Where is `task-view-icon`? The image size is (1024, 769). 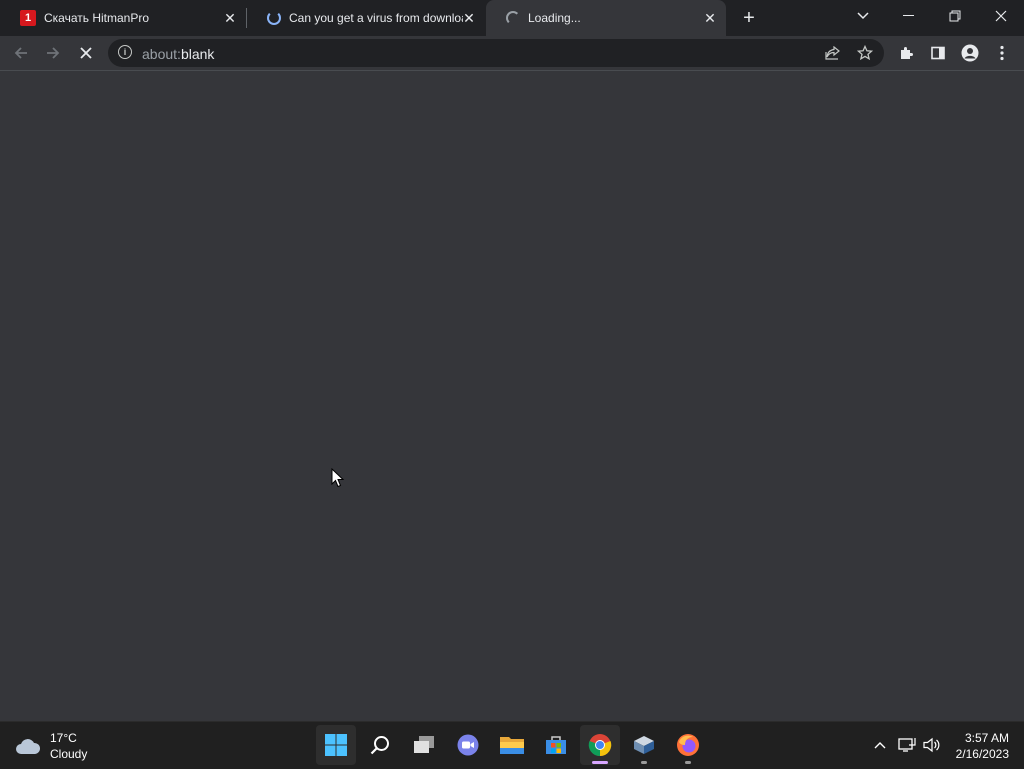 task-view-icon is located at coordinates (424, 744).